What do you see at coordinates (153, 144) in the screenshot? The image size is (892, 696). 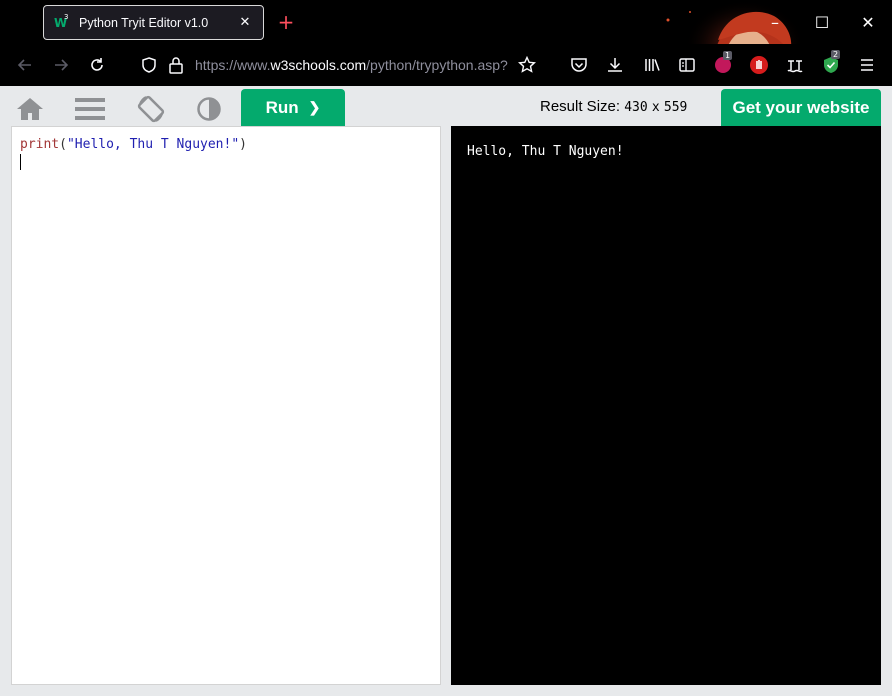 I see `code-string: "Hello, Thu T Nguyen!"` at bounding box center [153, 144].